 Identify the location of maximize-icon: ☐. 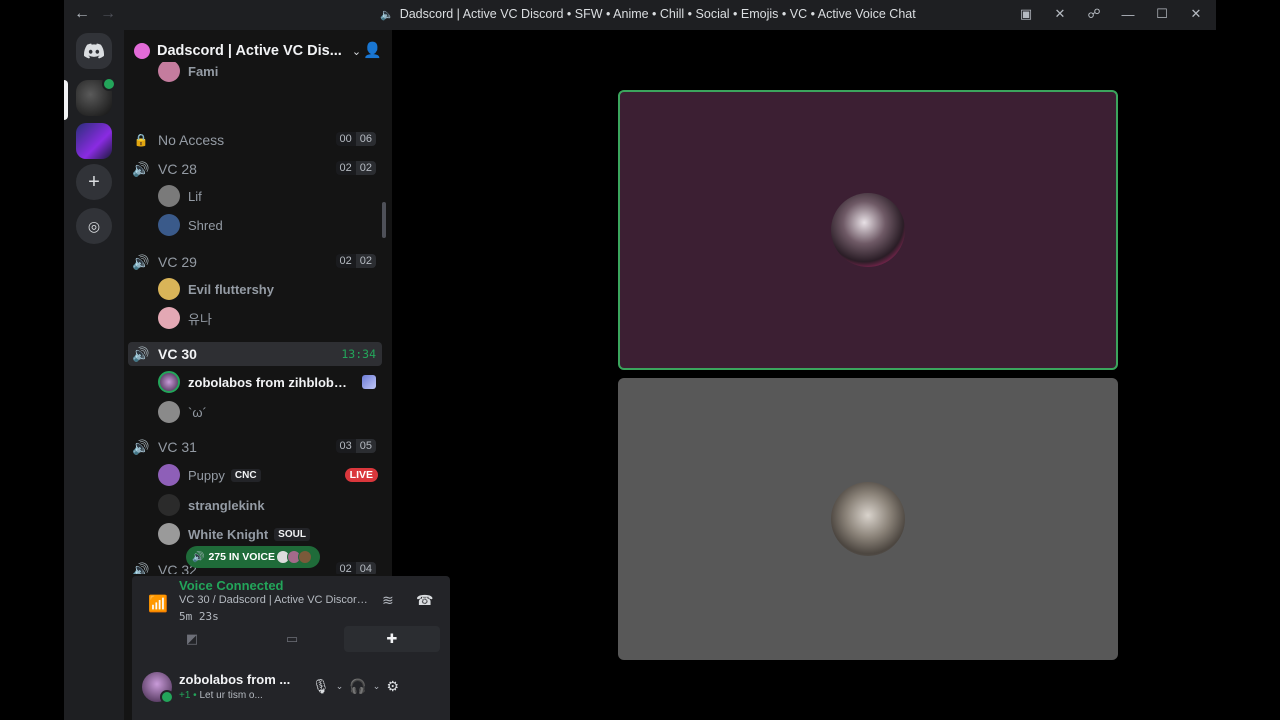
(1162, 14).